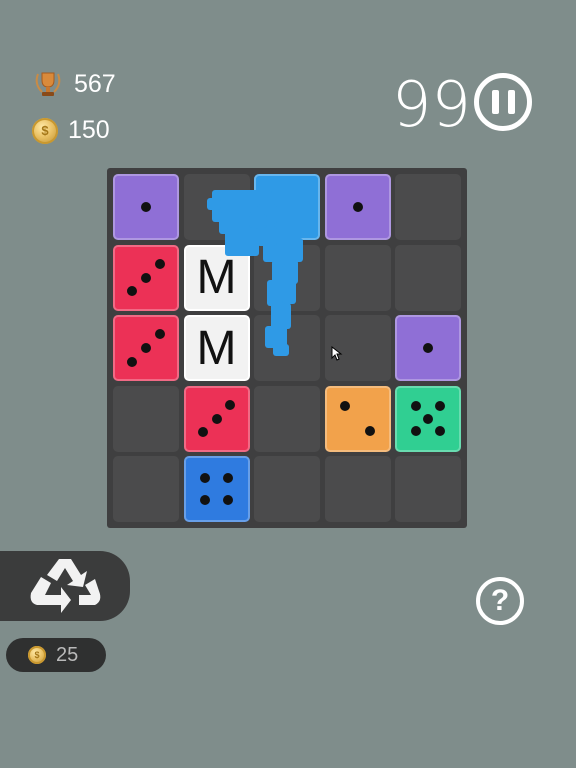 This screenshot has height=768, width=576. What do you see at coordinates (89, 130) in the screenshot?
I see `coin-balance-value: 150` at bounding box center [89, 130].